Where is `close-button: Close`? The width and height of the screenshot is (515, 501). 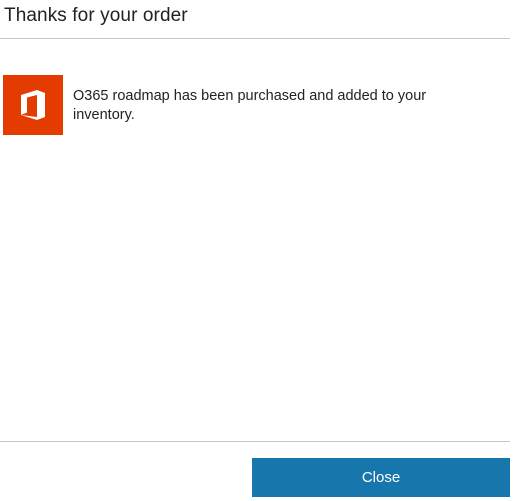
close-button: Close is located at coordinates (381, 477).